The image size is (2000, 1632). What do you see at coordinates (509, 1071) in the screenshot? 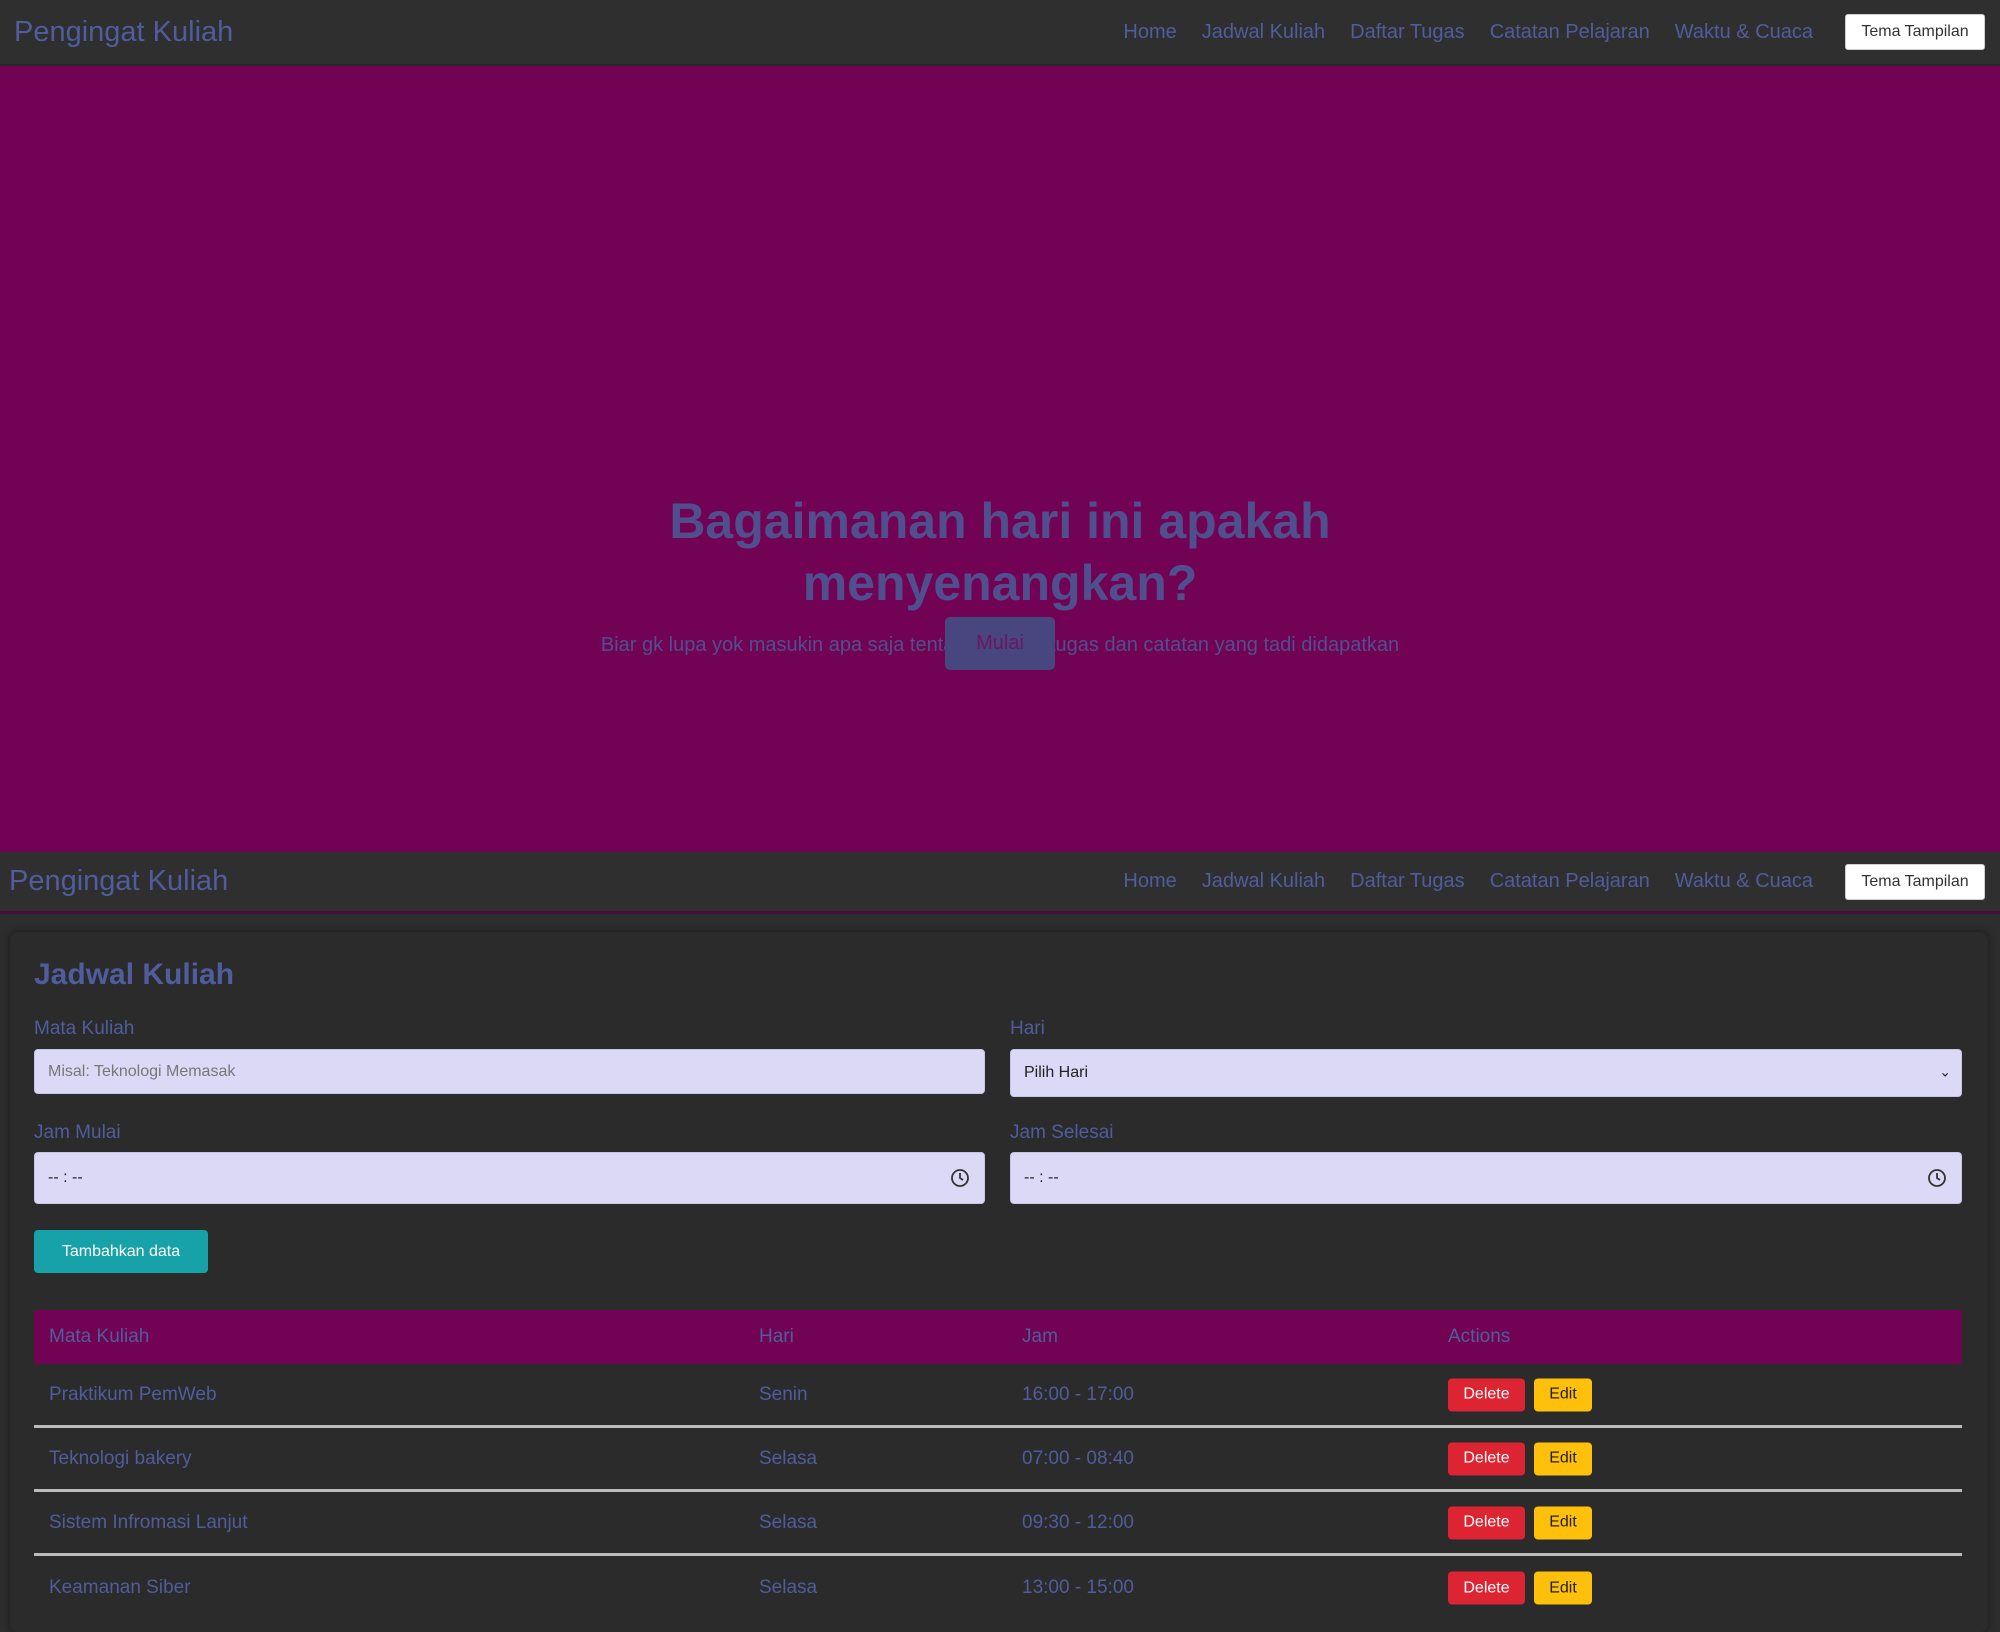
I see `course-input: Misal: Teknologi Memasak` at bounding box center [509, 1071].